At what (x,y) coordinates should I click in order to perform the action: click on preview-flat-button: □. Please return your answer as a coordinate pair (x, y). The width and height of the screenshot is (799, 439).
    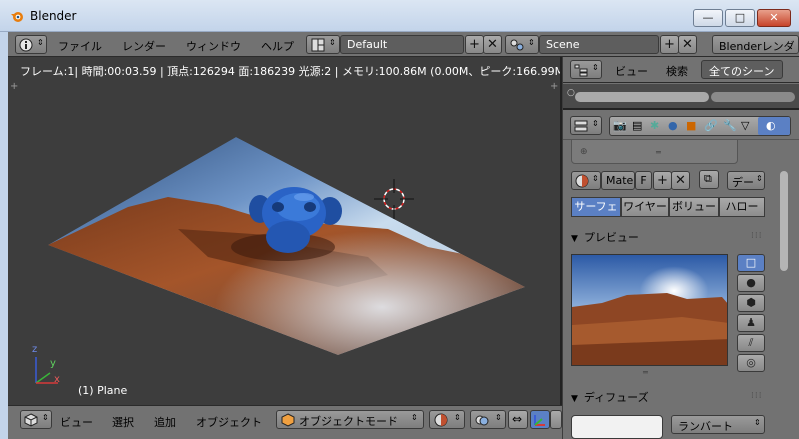
    Looking at the image, I should click on (751, 263).